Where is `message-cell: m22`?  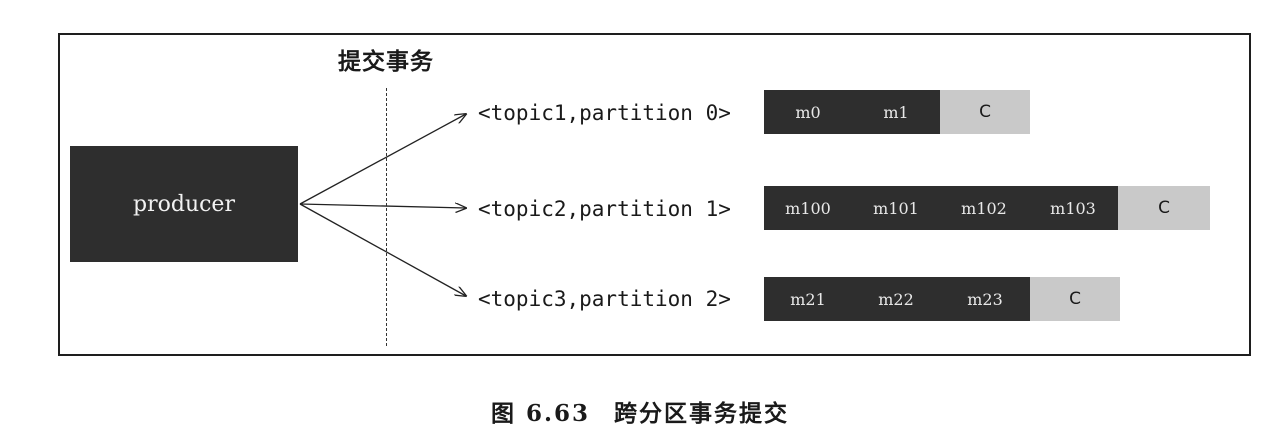
message-cell: m22 is located at coordinates (896, 299).